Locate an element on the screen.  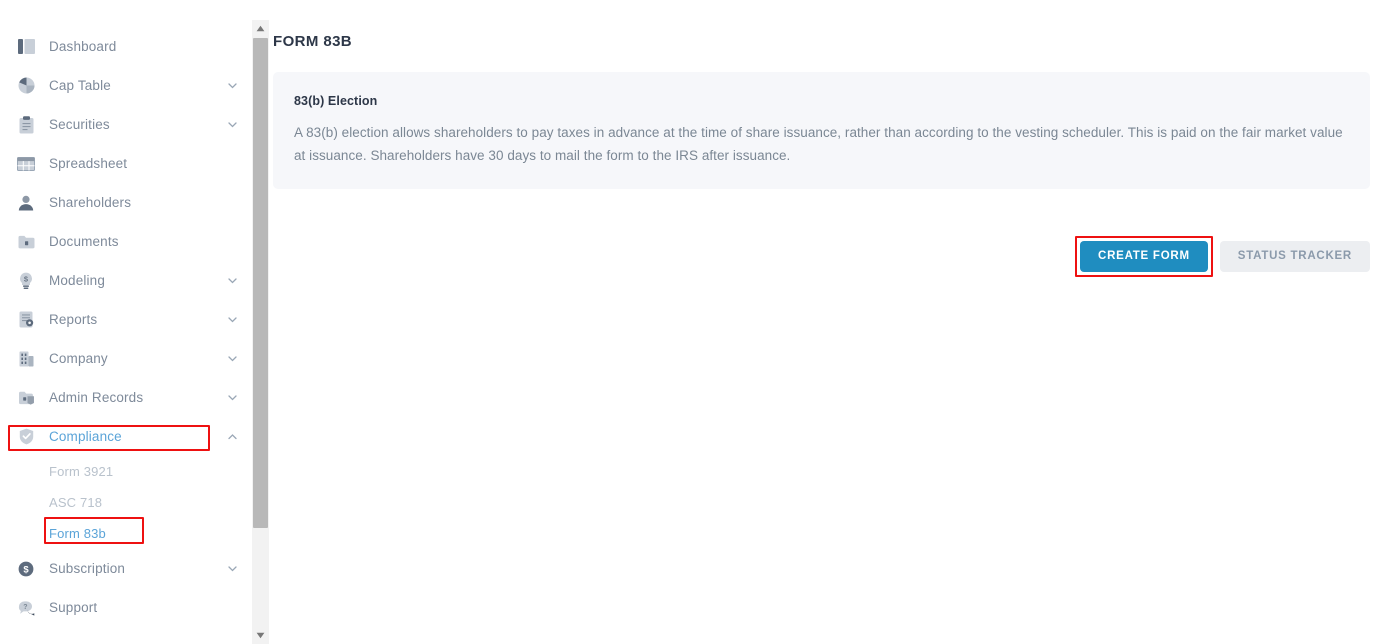
sidebar-item-cap-table: Cap Table is located at coordinates (126, 85).